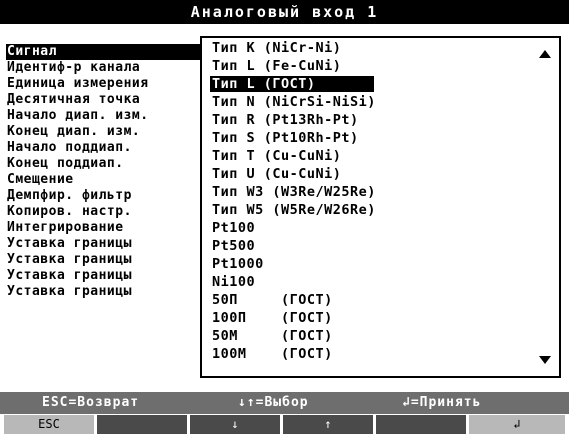  What do you see at coordinates (285, 138) in the screenshot?
I see `option-type-s: Тип S (Pt10Rh-Pt)` at bounding box center [285, 138].